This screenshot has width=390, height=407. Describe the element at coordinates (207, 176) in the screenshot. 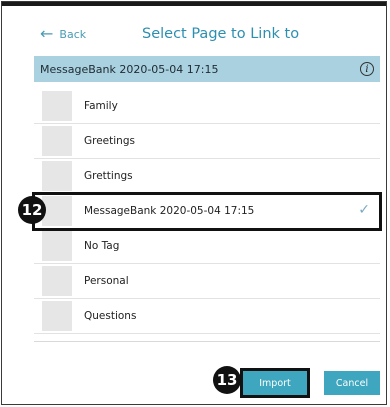

I see `list-item: Grettings` at that location.